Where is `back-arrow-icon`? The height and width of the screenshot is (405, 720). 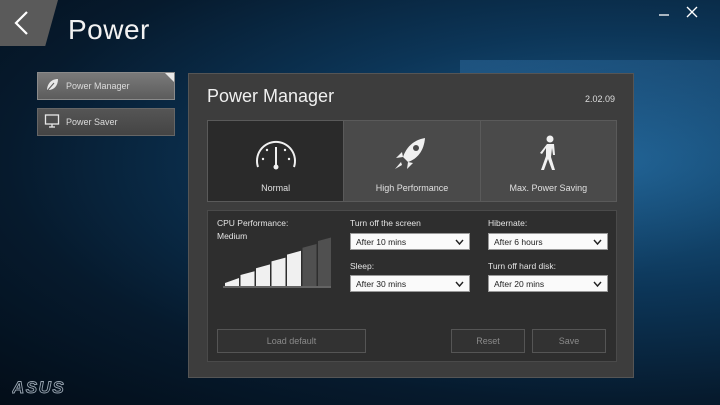
back-arrow-icon is located at coordinates (21, 23).